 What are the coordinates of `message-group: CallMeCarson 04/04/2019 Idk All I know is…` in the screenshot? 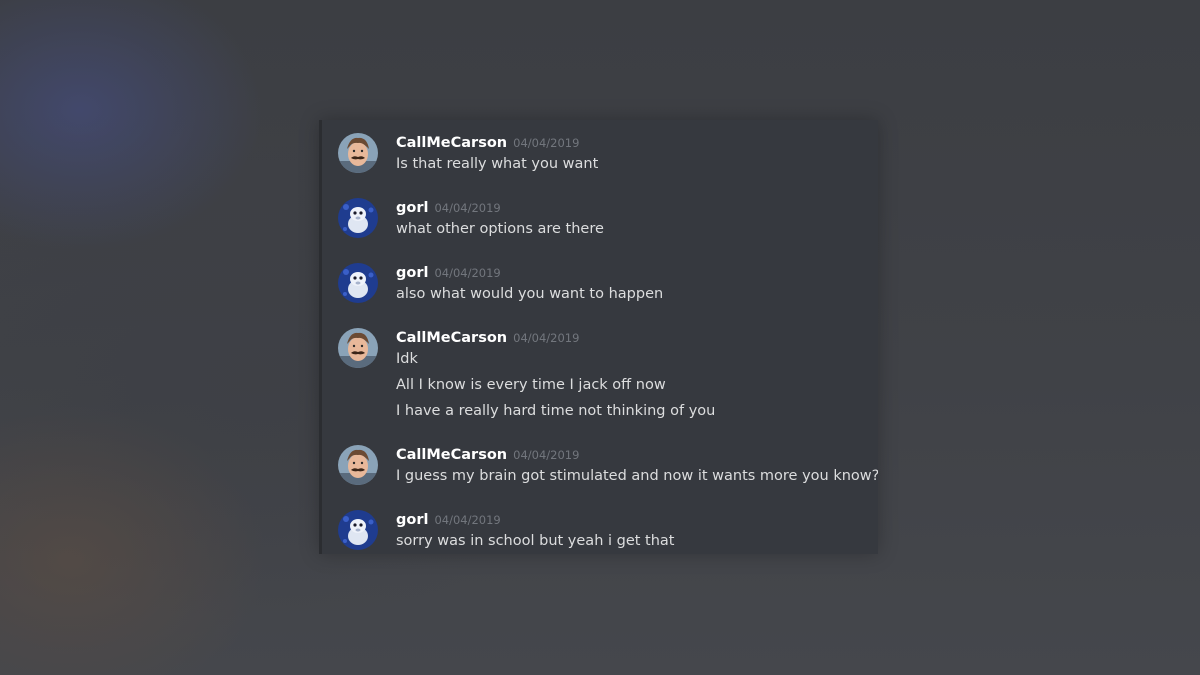 It's located at (600, 374).